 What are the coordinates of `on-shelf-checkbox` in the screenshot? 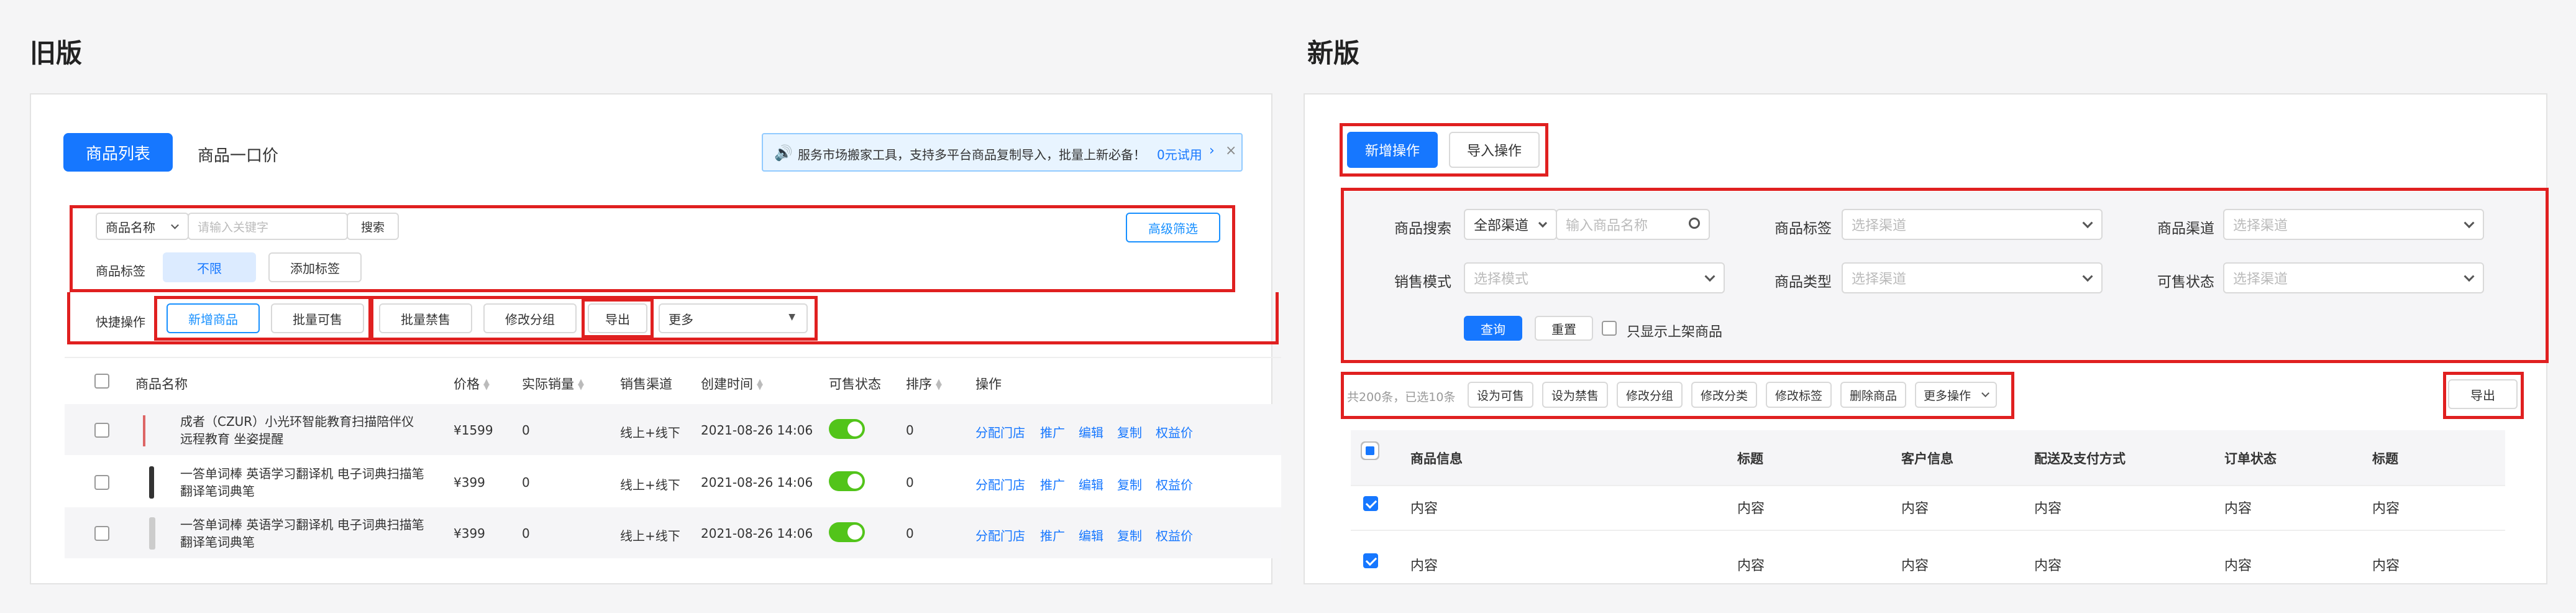 It's located at (1609, 329).